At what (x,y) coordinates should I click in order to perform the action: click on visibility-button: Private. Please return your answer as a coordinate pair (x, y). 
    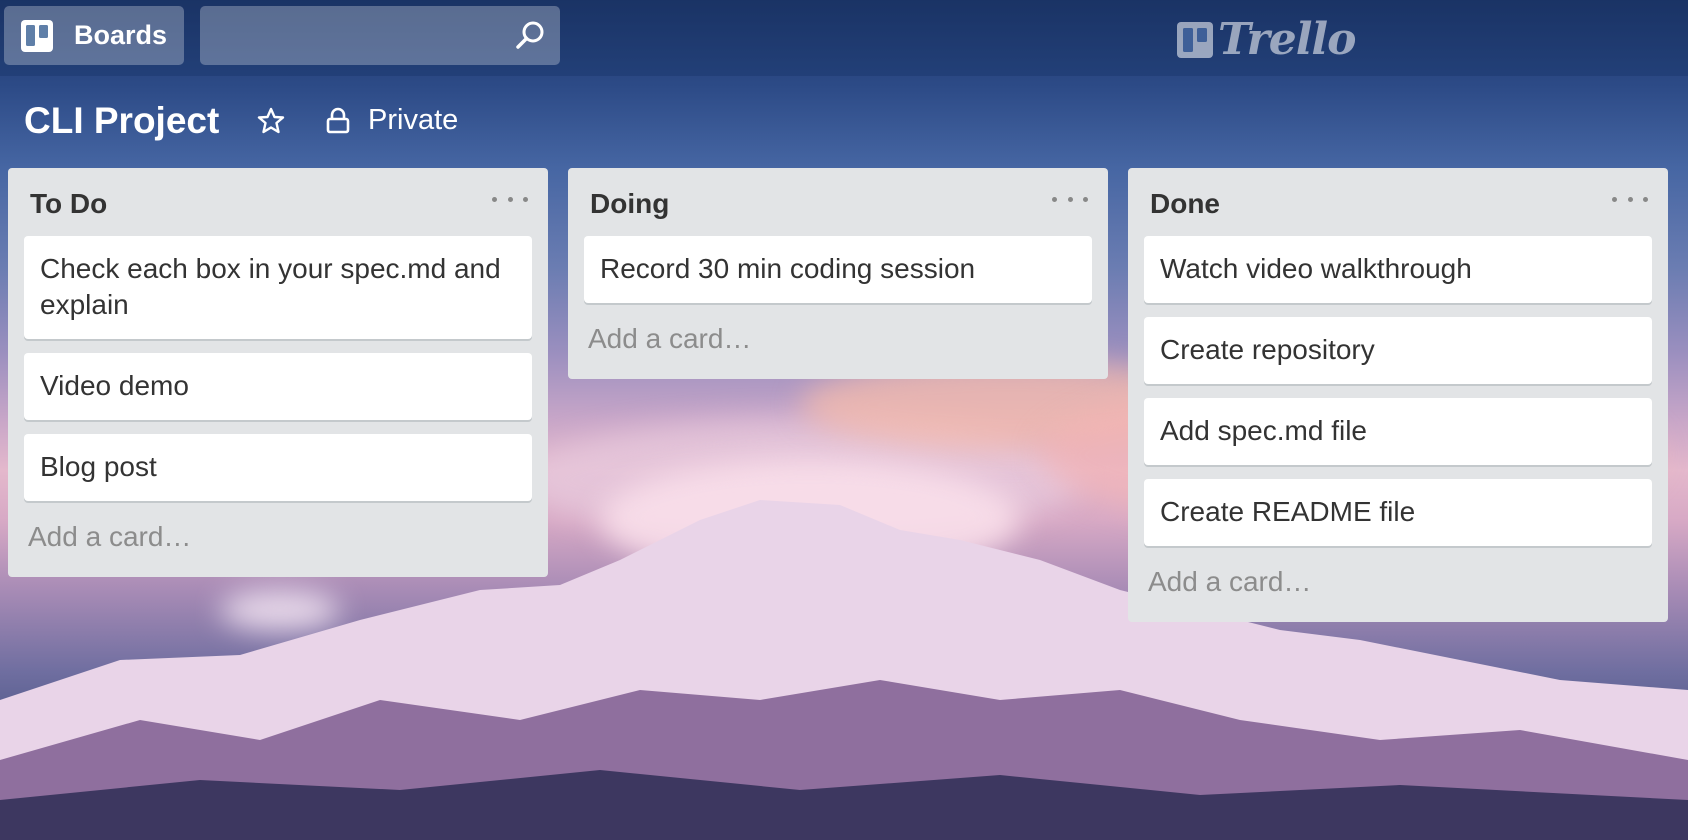
    Looking at the image, I should click on (392, 120).